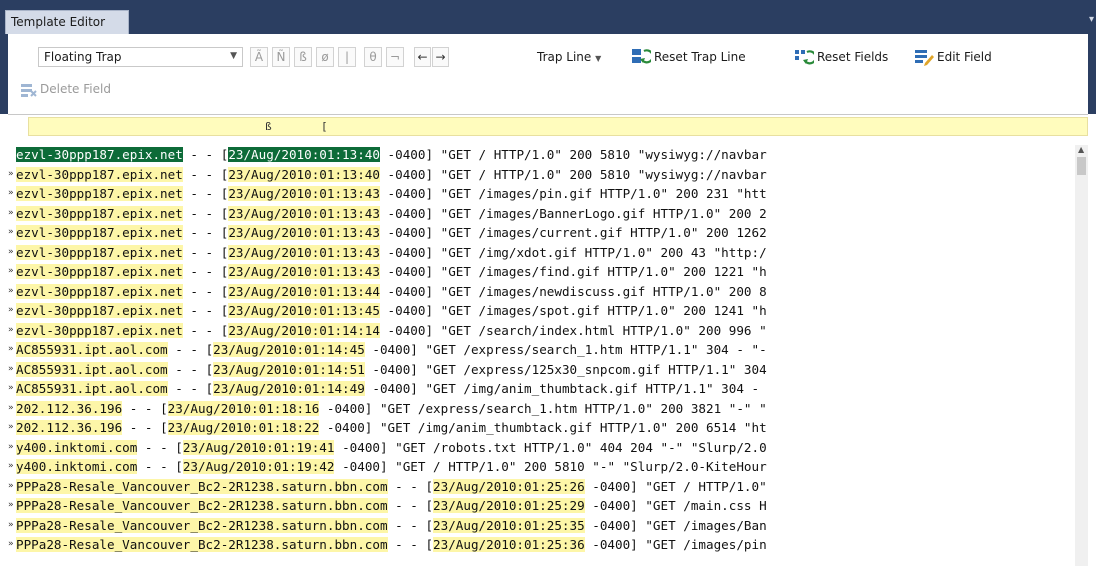 This screenshot has height=566, width=1096. I want to click on char-button-o-slash: ø, so click(325, 57).